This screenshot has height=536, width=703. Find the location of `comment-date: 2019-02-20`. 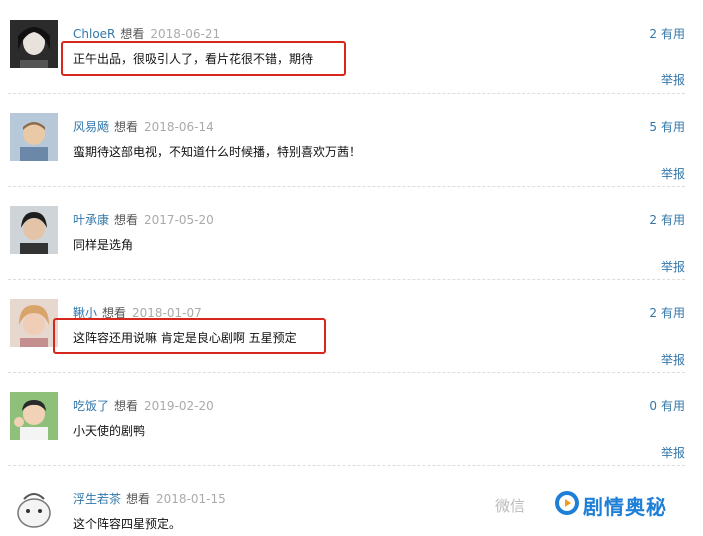

comment-date: 2019-02-20 is located at coordinates (179, 406).